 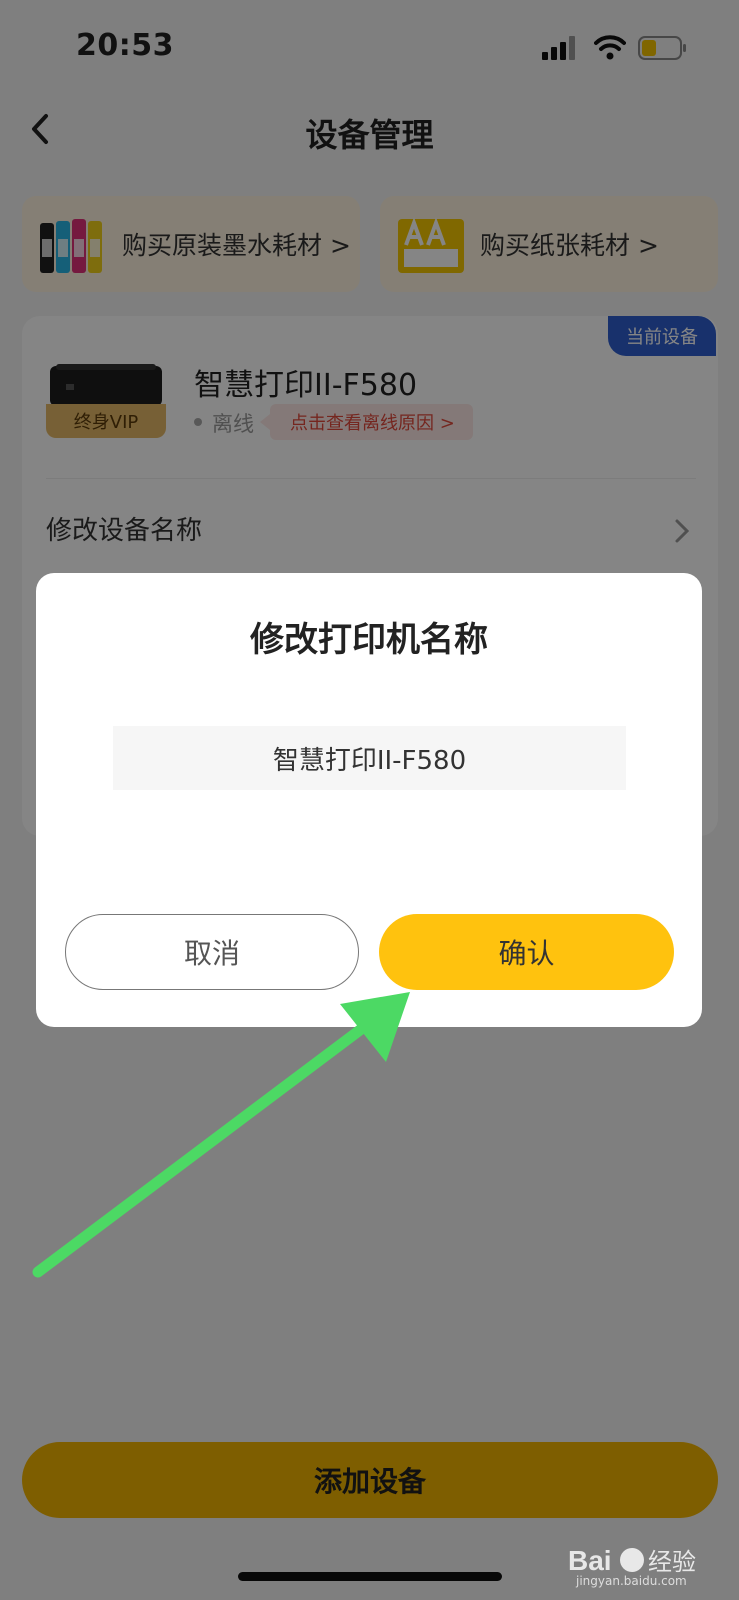 What do you see at coordinates (369, 640) in the screenshot?
I see `dialog-title: 修改打印机名称` at bounding box center [369, 640].